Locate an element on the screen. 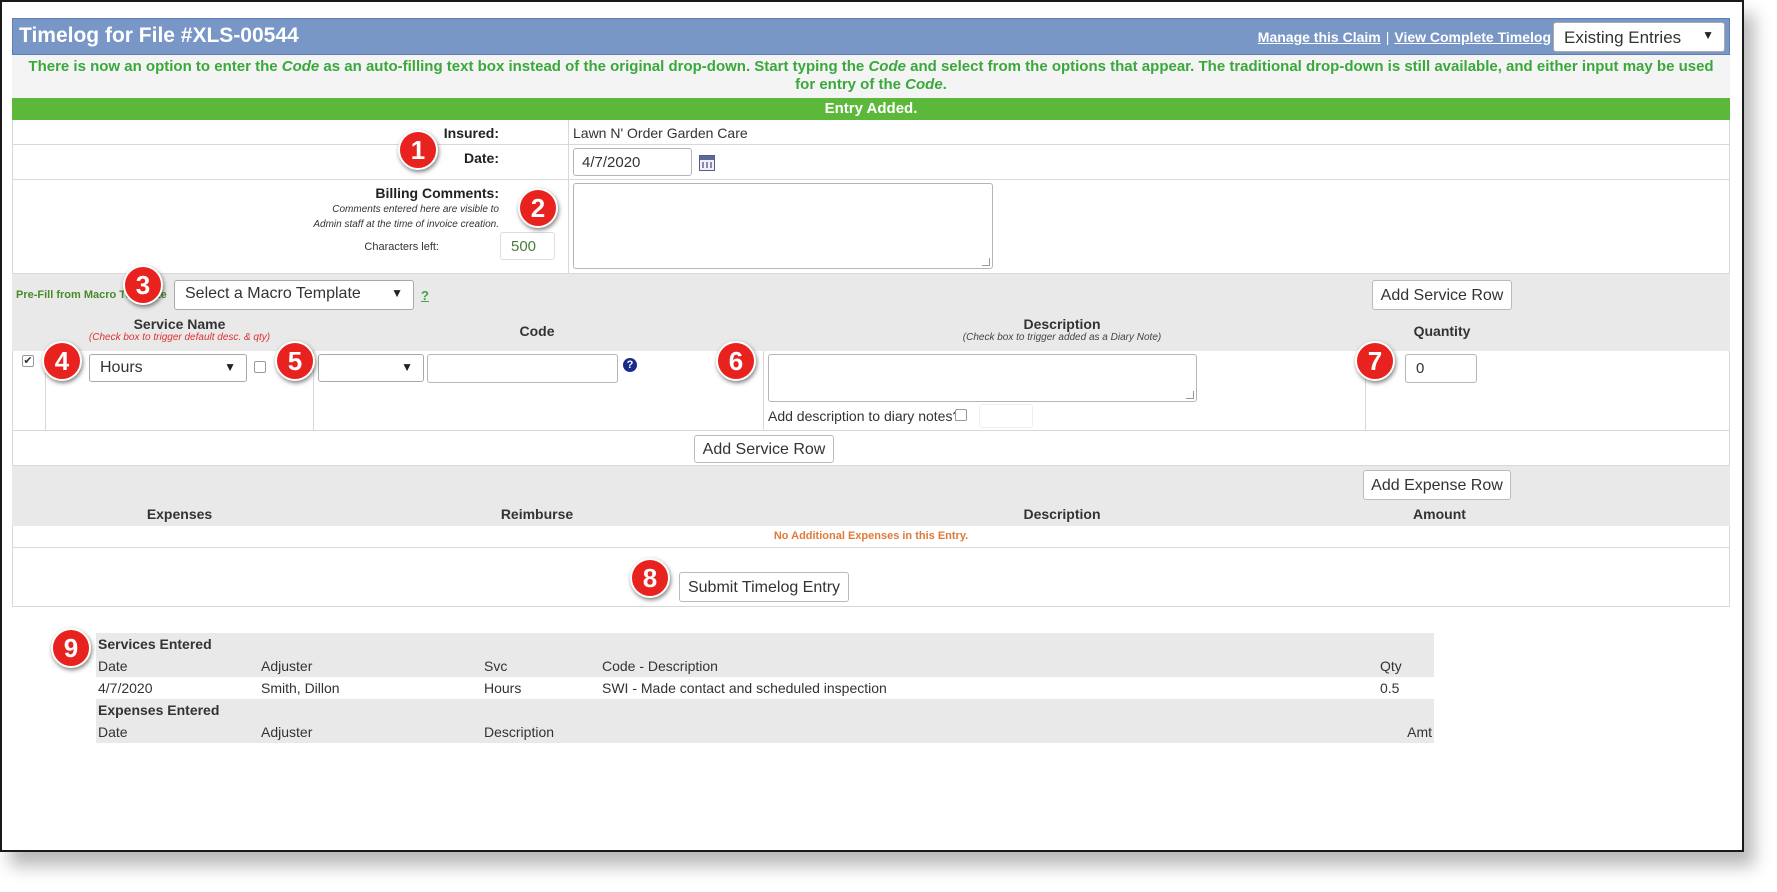 This screenshot has width=1777, height=892. entry-svc: Hours is located at coordinates (503, 688).